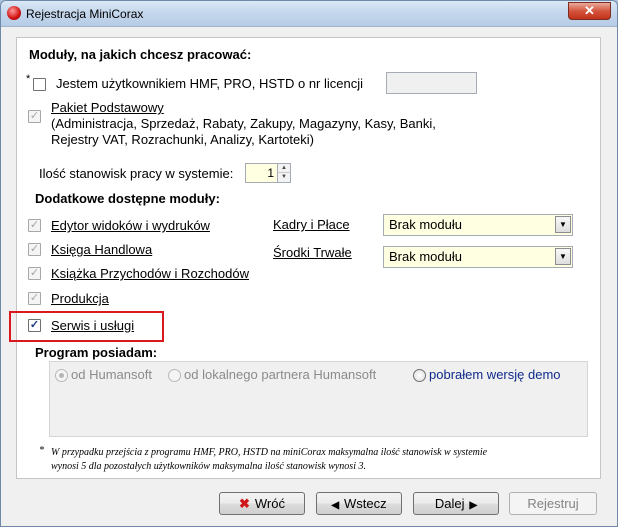 The width and height of the screenshot is (618, 527). I want to click on base-package-name: Pakiet Podstawowy, so click(107, 107).